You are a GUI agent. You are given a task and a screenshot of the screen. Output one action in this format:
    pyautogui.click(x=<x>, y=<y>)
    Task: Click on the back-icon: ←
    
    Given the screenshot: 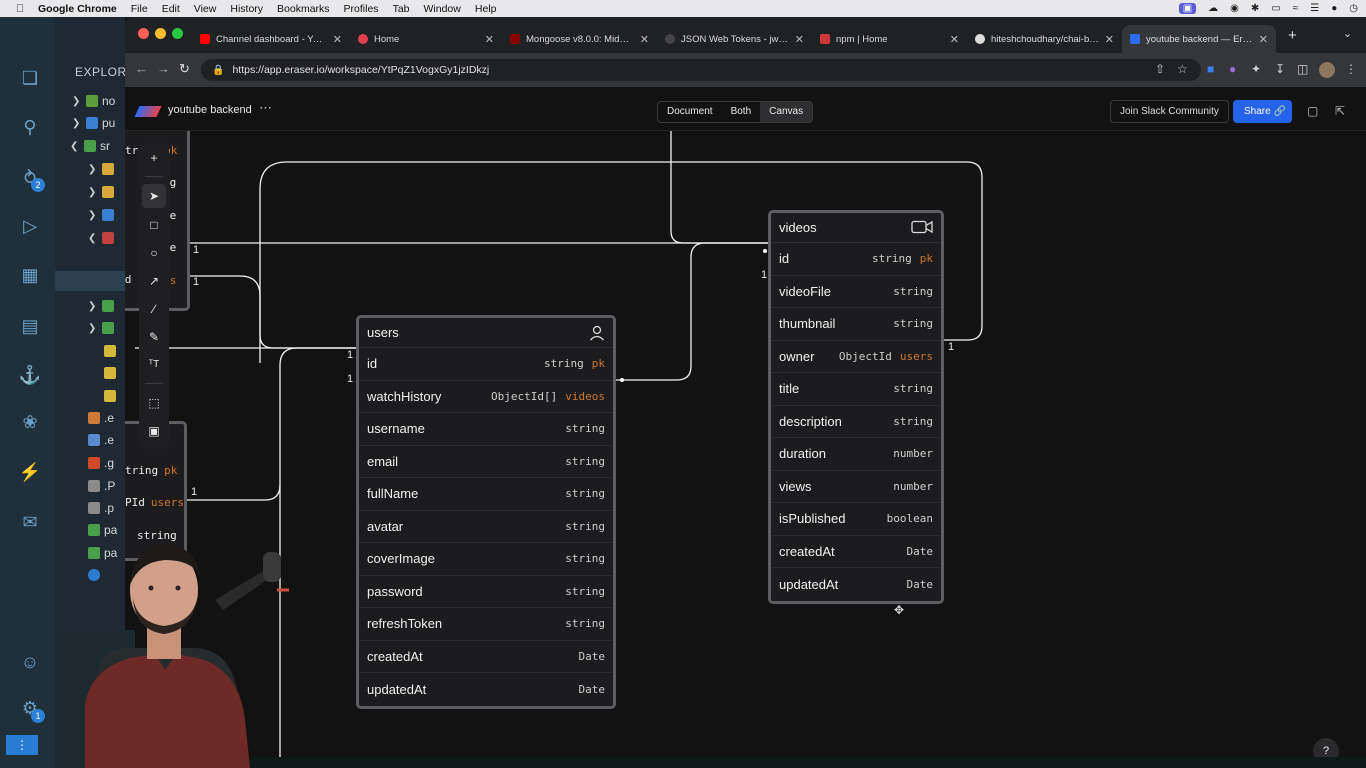 What is the action you would take?
    pyautogui.click(x=141, y=68)
    